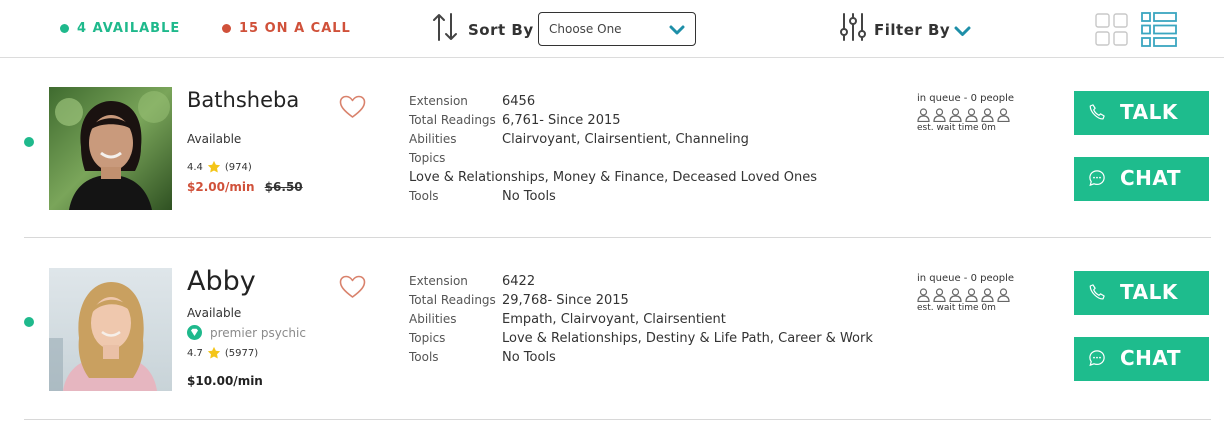 The width and height of the screenshot is (1224, 421). I want to click on abilities-value: Clairvoyant, Clairsentient, Channeling, so click(625, 139).